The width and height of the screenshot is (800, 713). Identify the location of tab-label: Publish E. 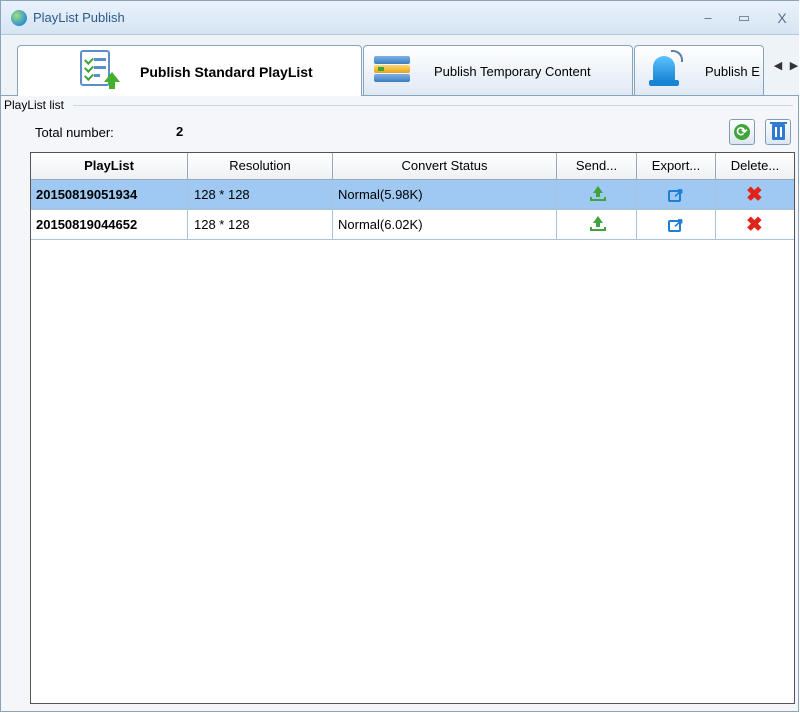
(732, 71).